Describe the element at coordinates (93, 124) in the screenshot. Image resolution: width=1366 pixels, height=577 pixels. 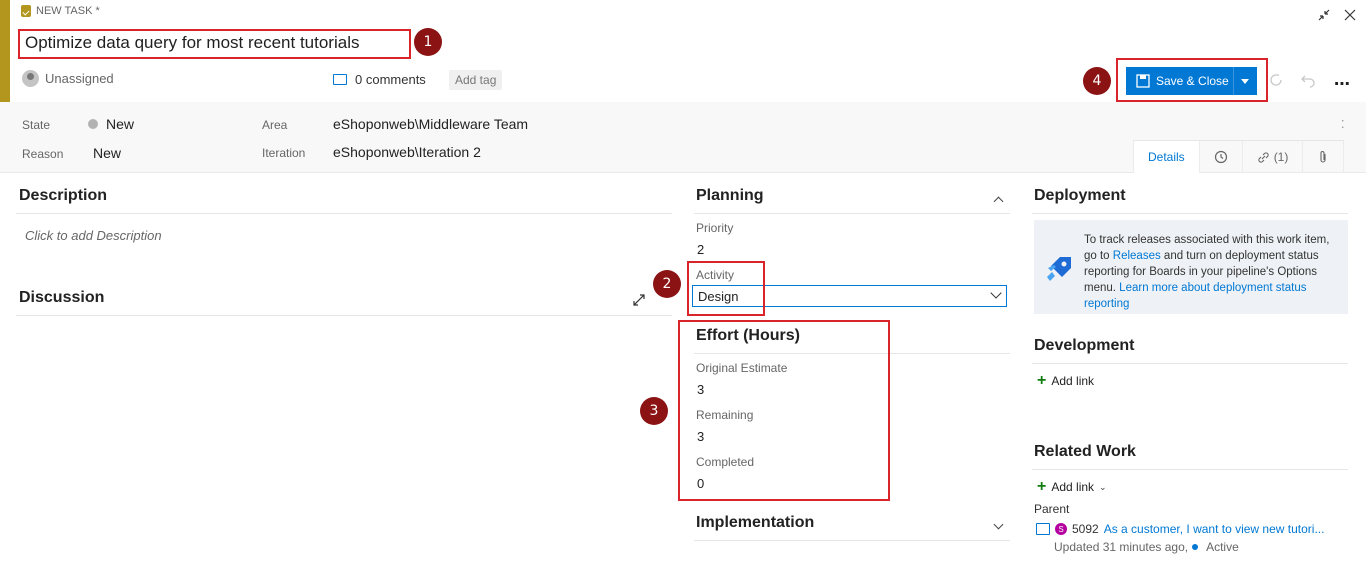
I see `state-dot-icon` at that location.